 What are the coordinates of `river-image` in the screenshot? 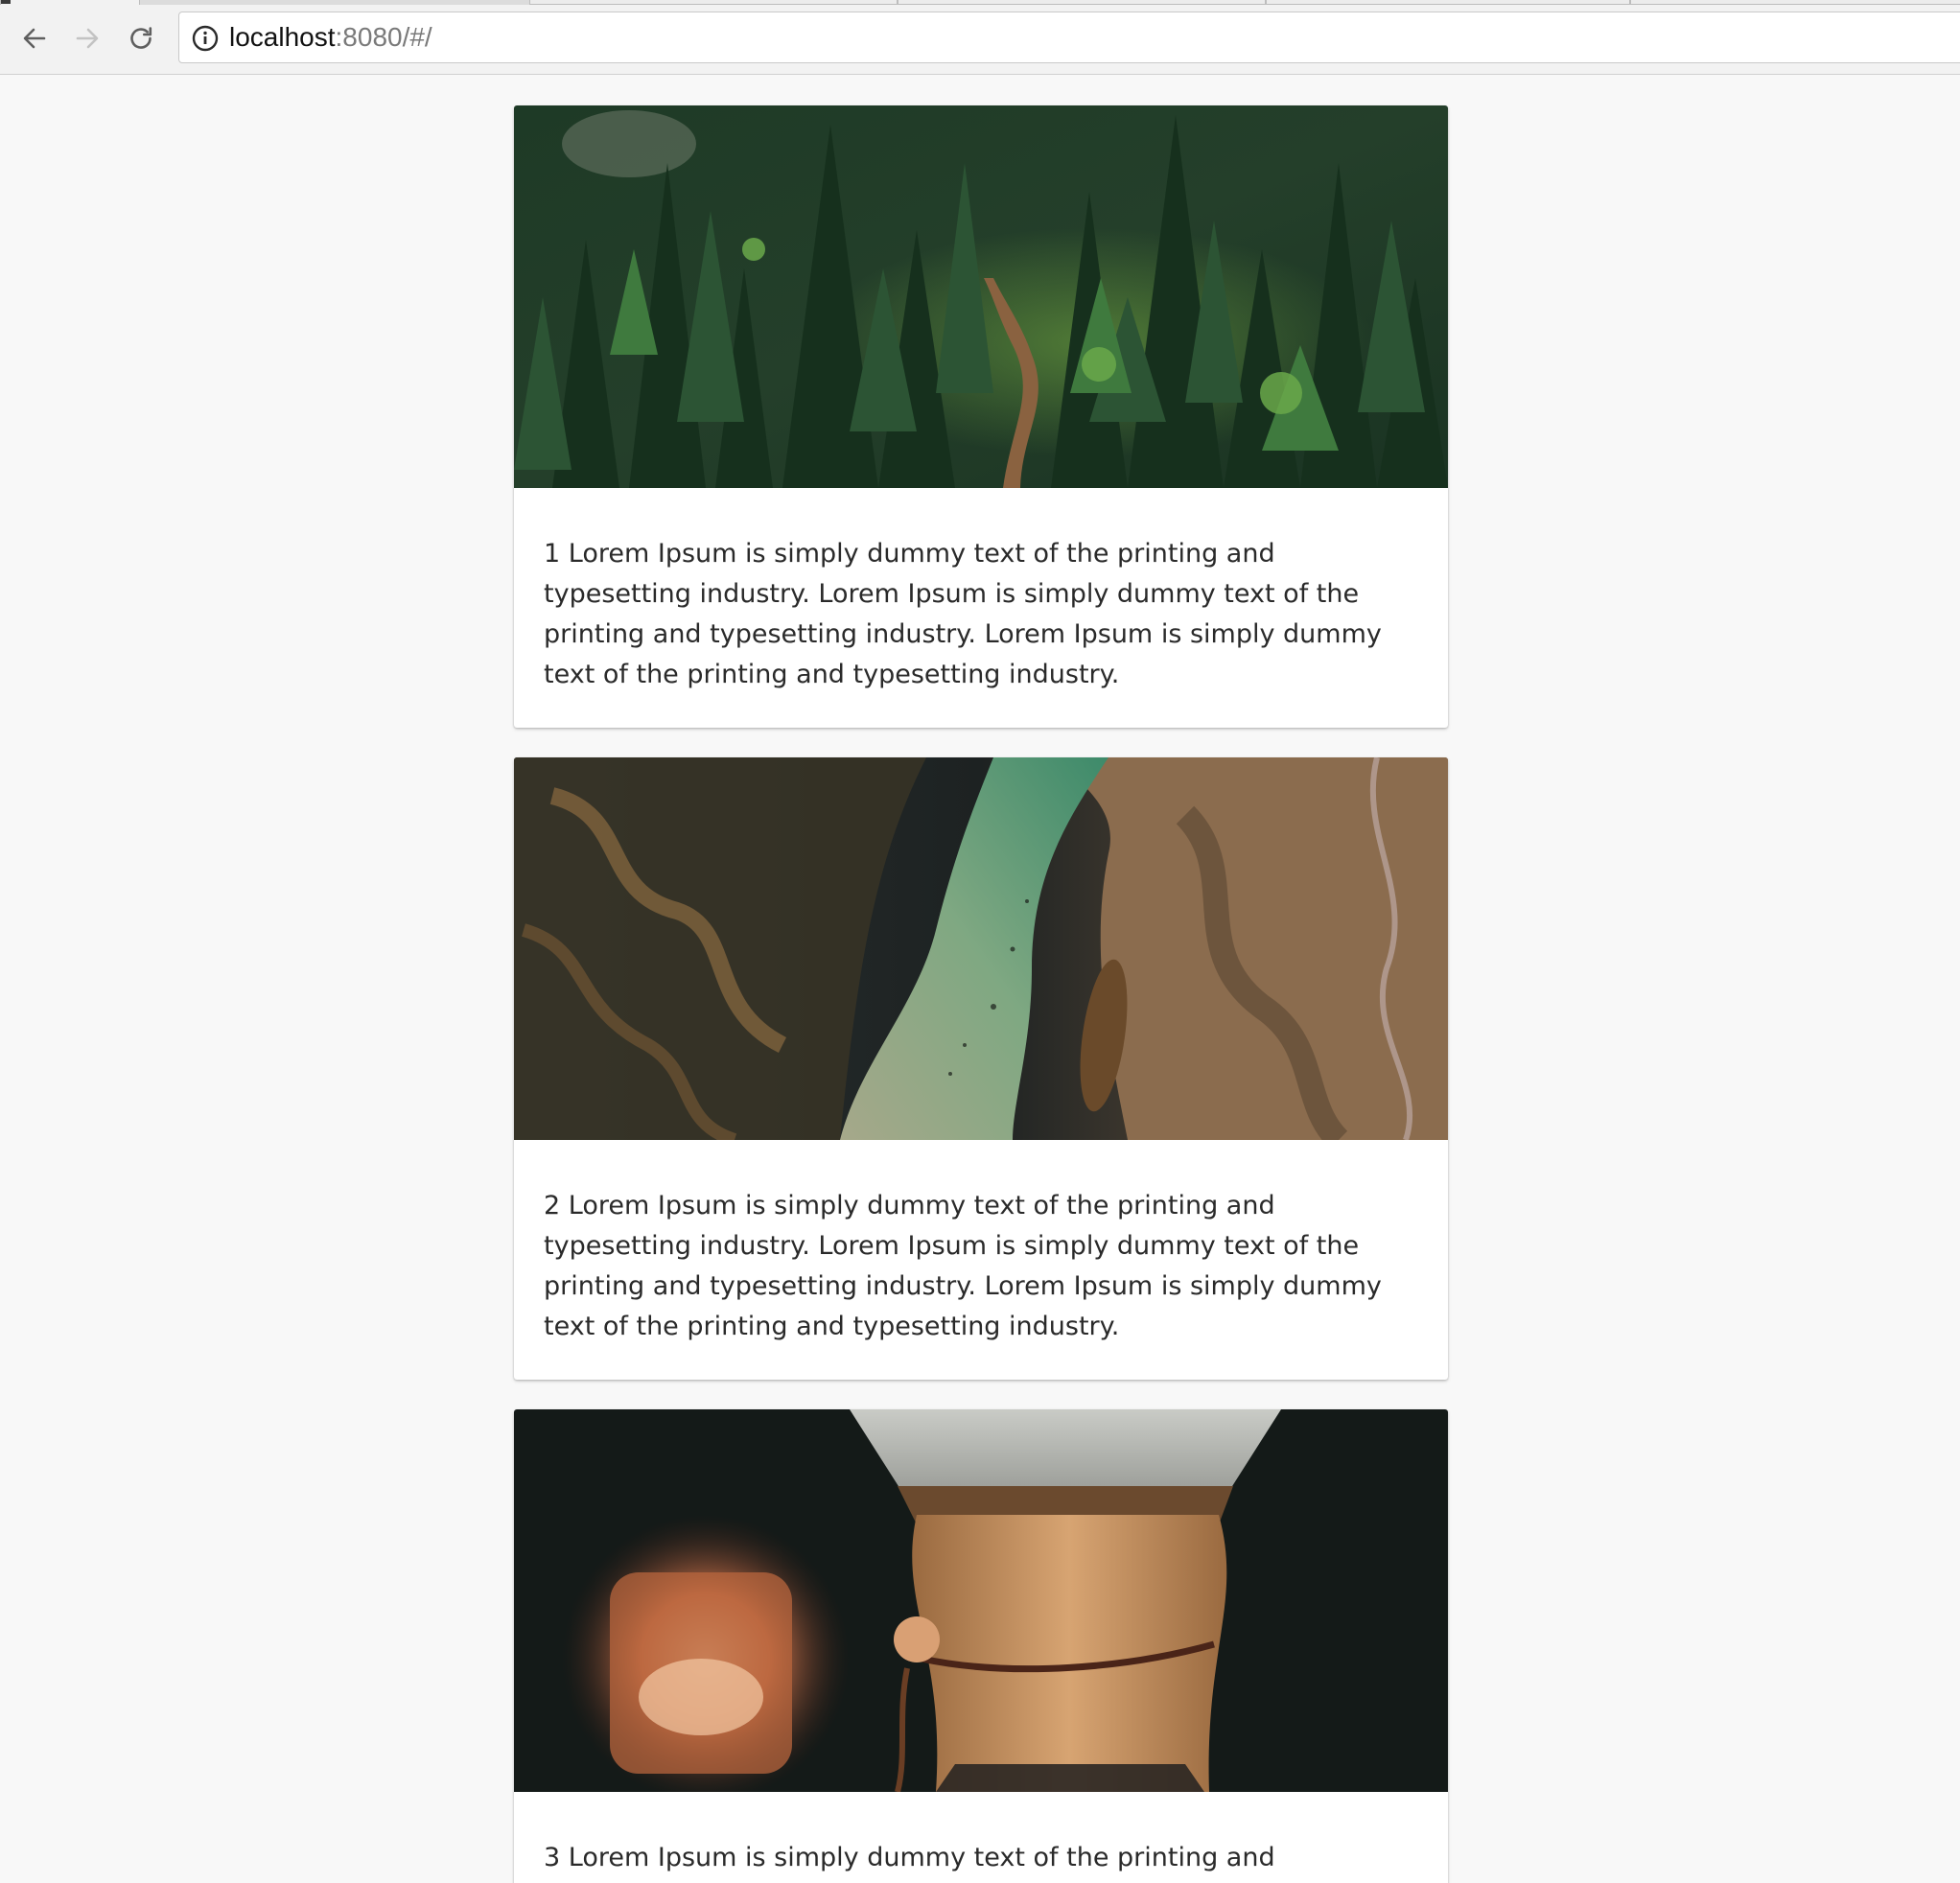 It's located at (981, 948).